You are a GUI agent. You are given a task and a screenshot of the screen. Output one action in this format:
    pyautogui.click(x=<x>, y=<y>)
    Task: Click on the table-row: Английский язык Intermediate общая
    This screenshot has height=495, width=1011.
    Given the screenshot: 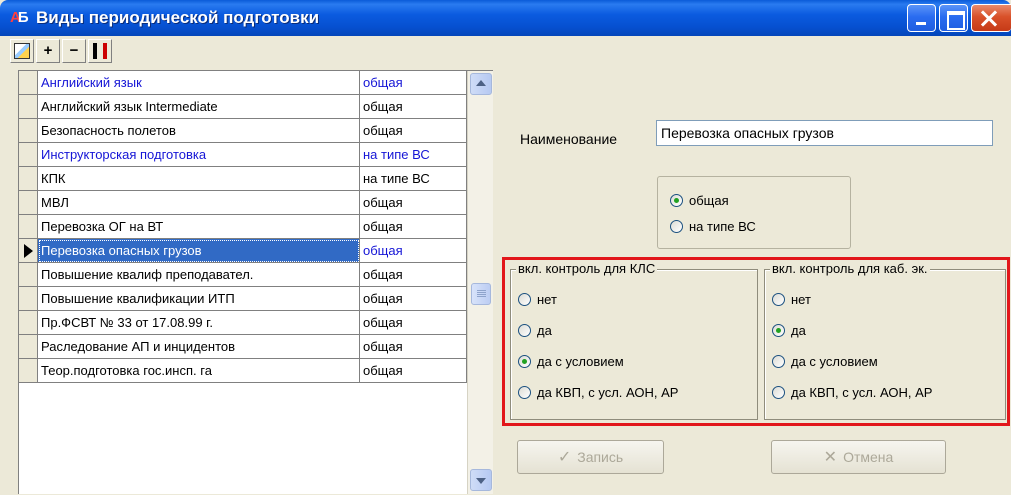 What is the action you would take?
    pyautogui.click(x=243, y=107)
    